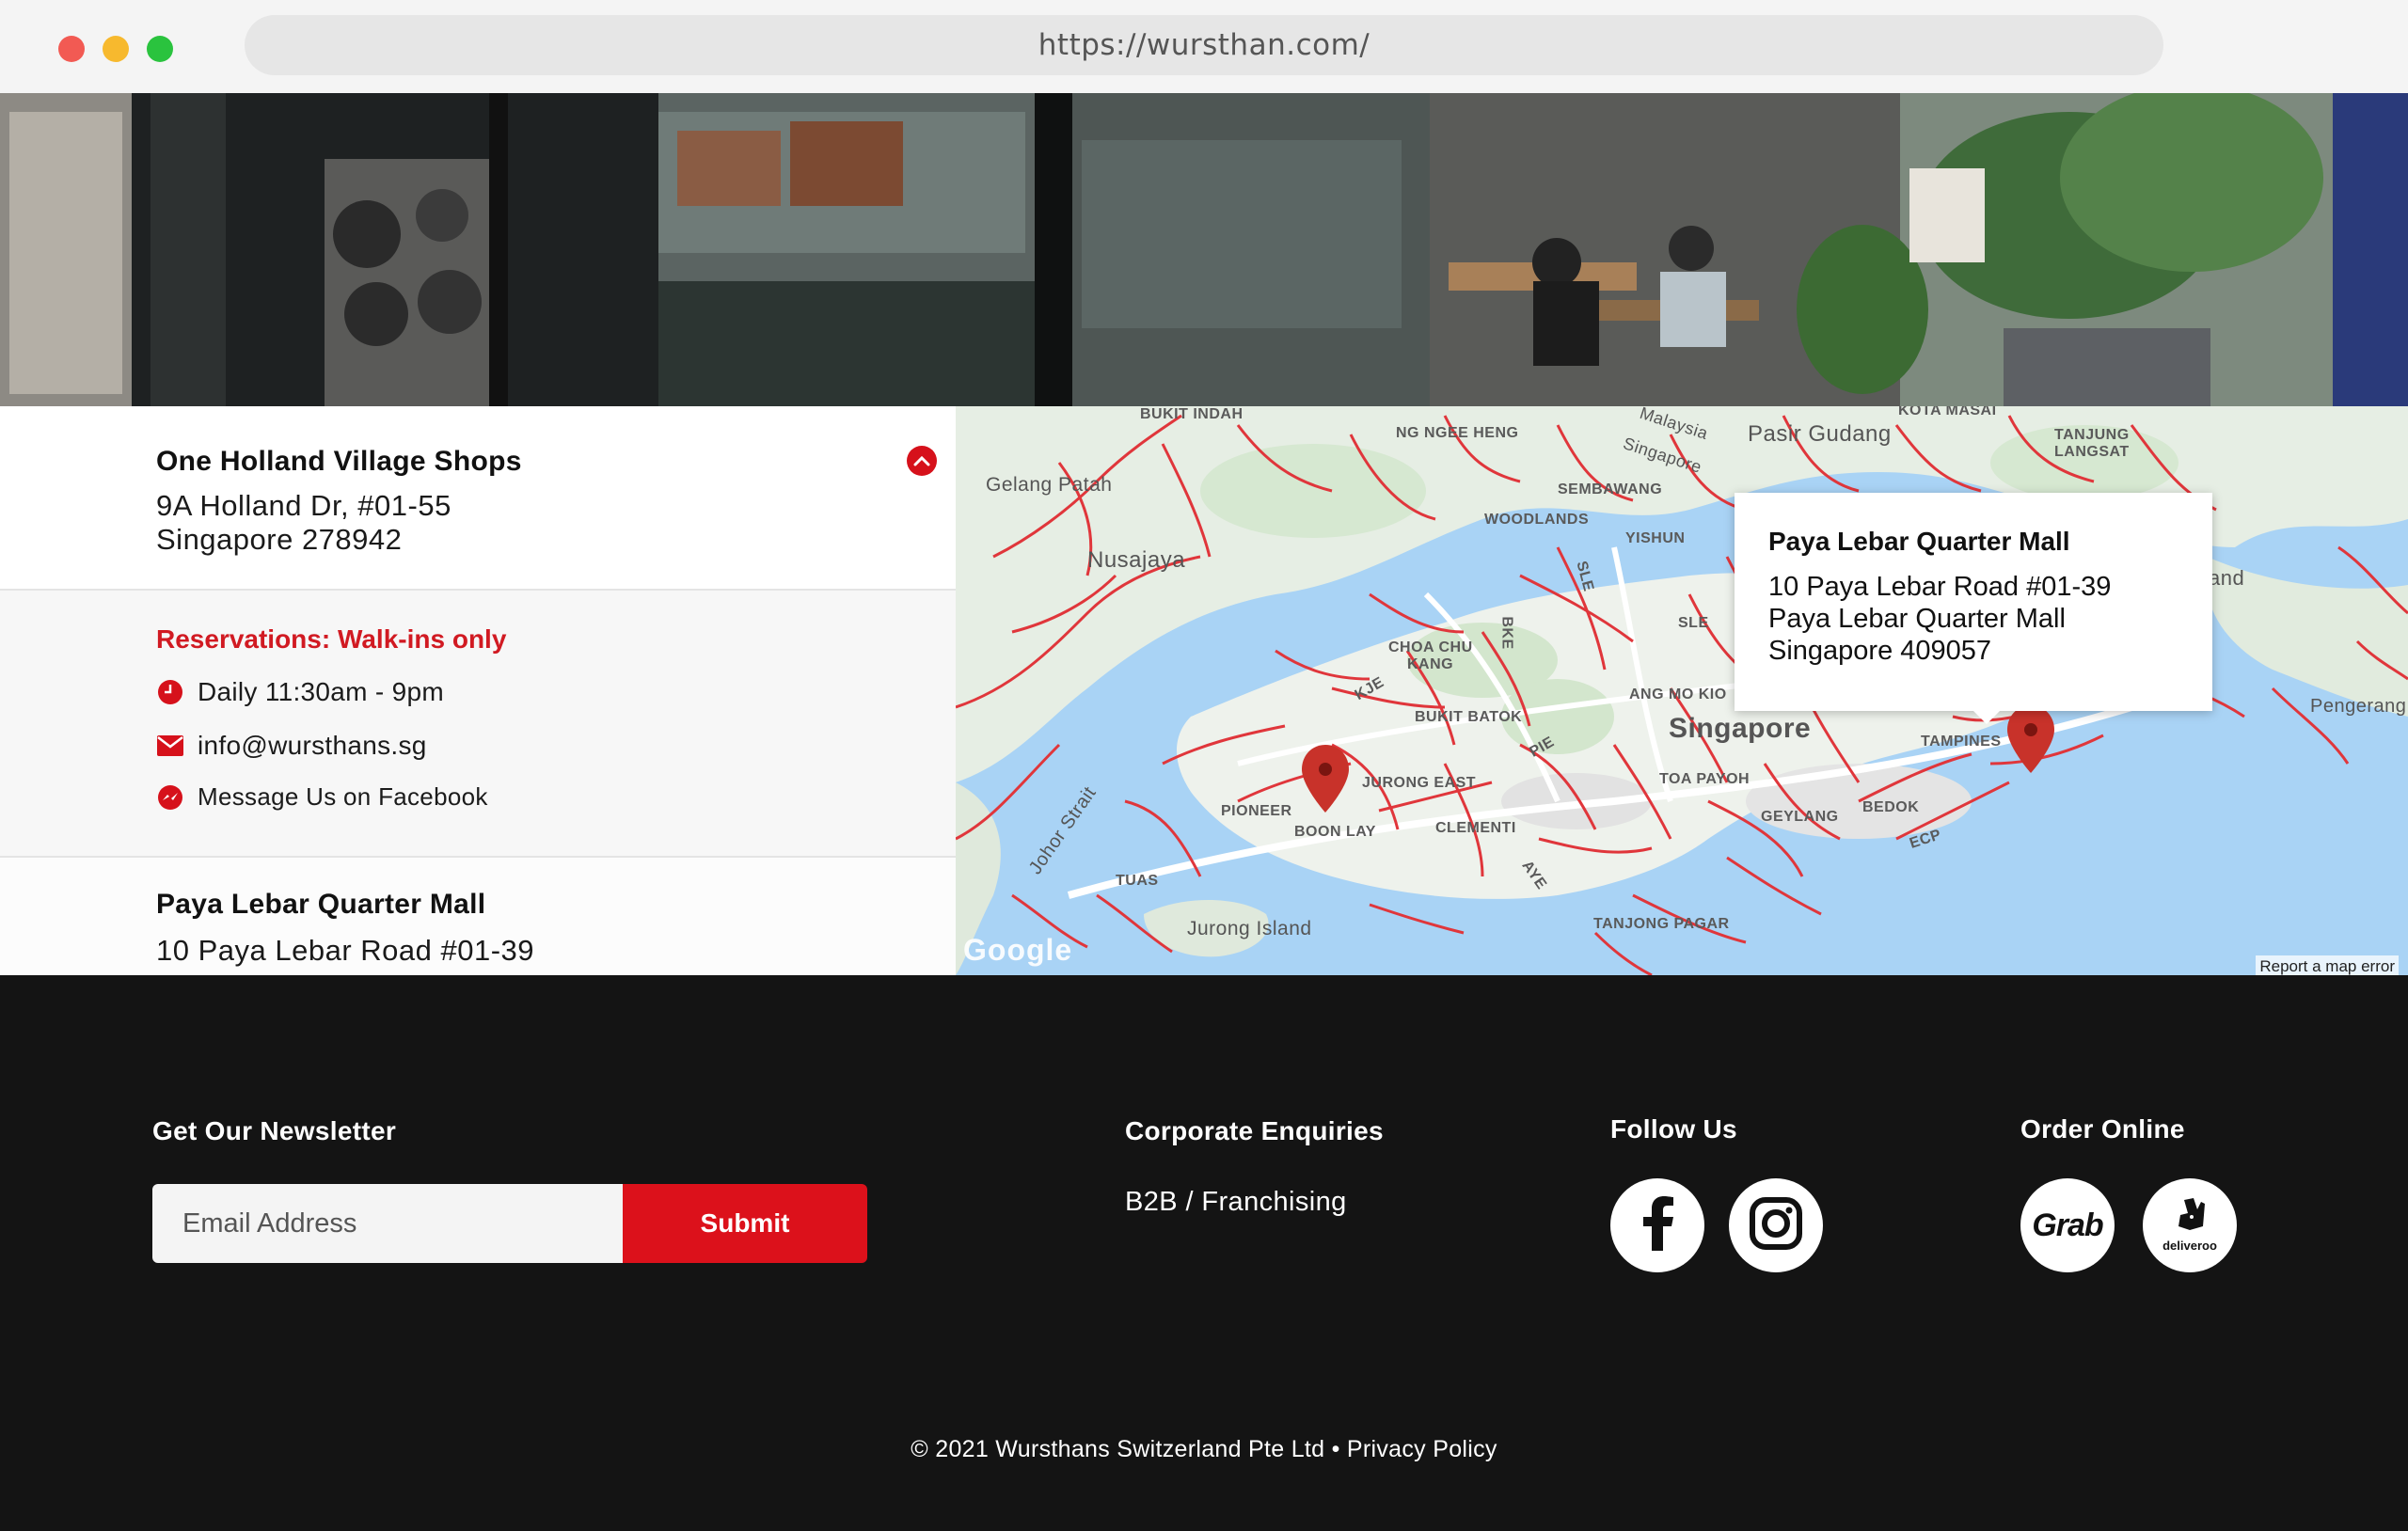 This screenshot has height=1531, width=2408. I want to click on hours-row: Daily 11:30am - 9pm, so click(300, 692).